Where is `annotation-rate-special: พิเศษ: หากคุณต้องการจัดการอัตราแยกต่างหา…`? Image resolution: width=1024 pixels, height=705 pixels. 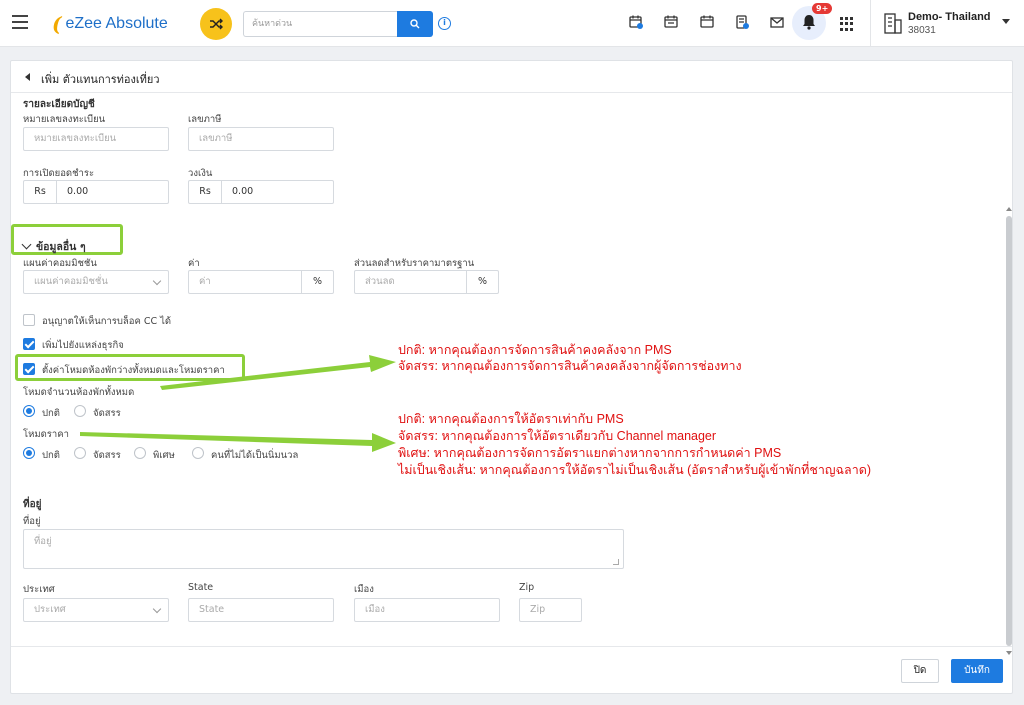
annotation-rate-special: พิเศษ: หากคุณต้องการจัดการอัตราแยกต่างหา… is located at coordinates (590, 453).